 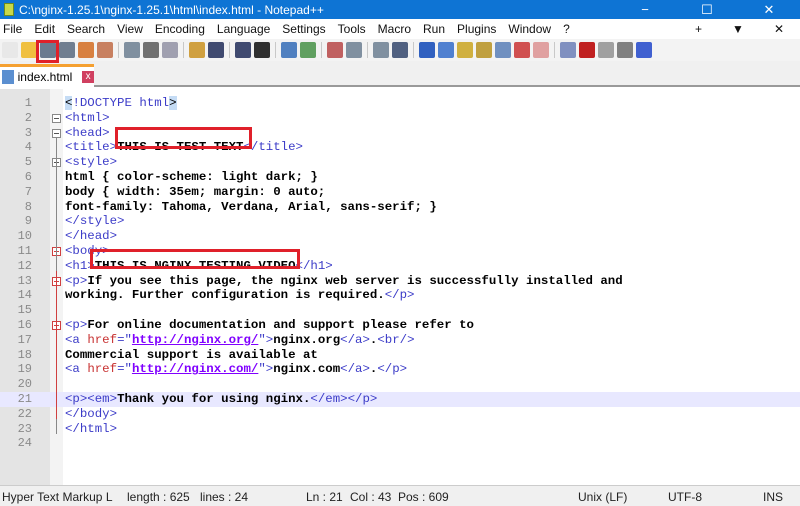 I want to click on tab-close-button: x, so click(x=88, y=77).